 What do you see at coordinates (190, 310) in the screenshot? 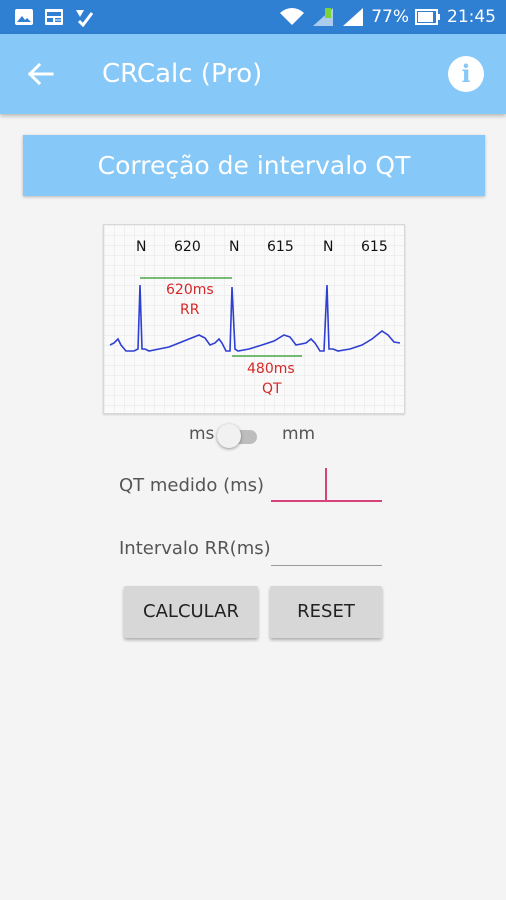
I see `rr-label: RR` at bounding box center [190, 310].